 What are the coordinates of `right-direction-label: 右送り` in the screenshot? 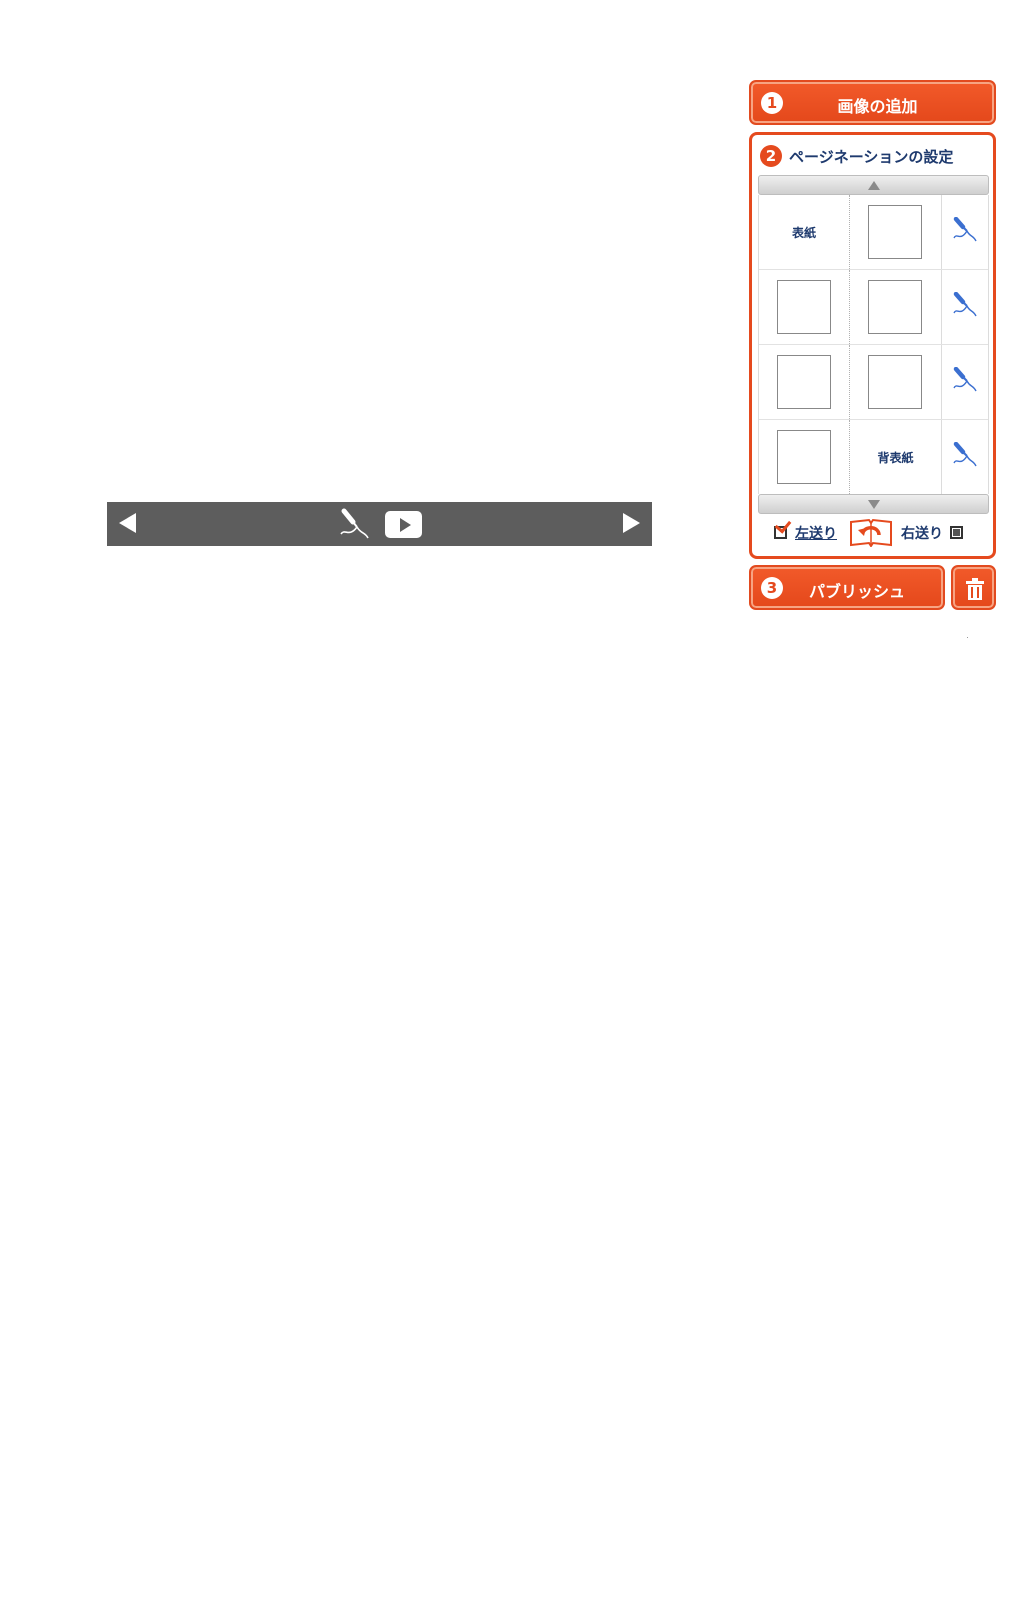 It's located at (922, 533).